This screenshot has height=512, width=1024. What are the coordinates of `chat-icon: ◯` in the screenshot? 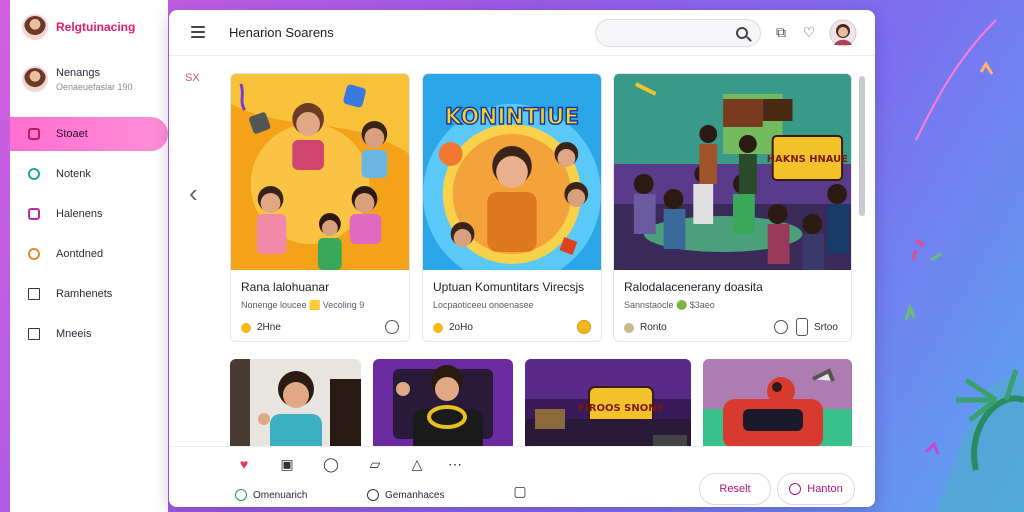 It's located at (331, 464).